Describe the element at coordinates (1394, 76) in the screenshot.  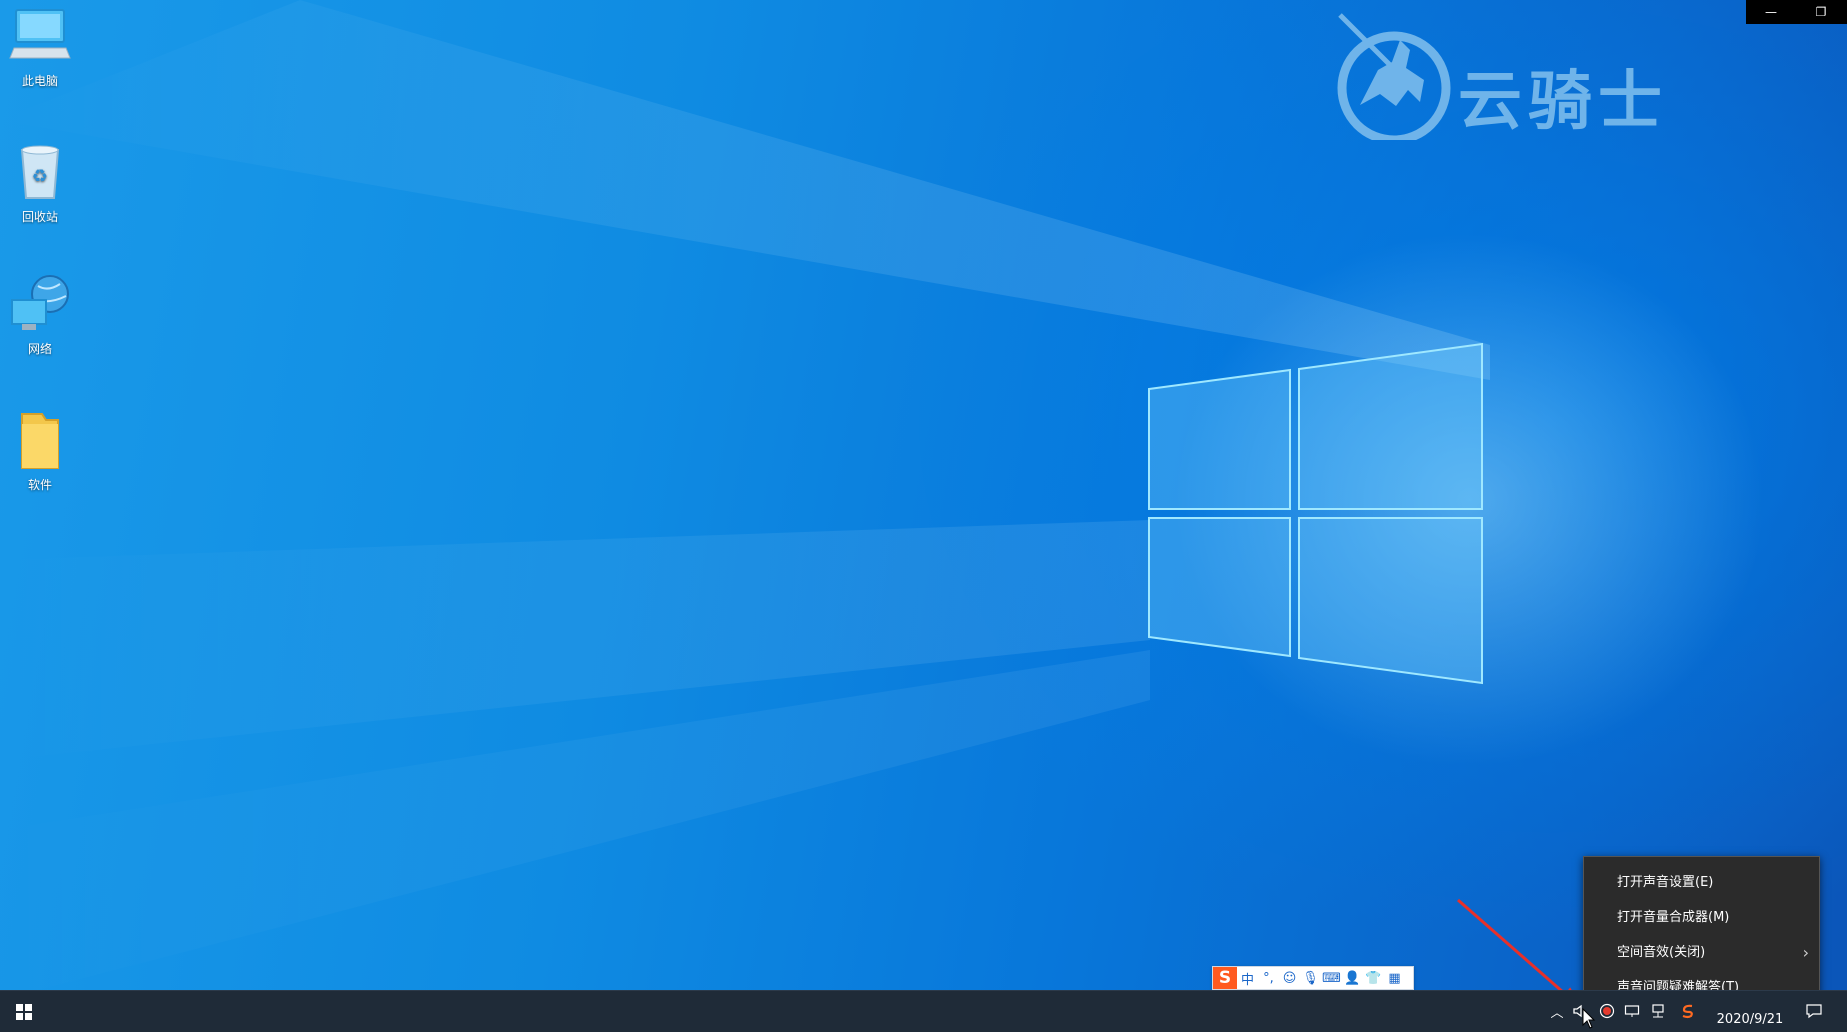
I see `knight-logo-icon` at that location.